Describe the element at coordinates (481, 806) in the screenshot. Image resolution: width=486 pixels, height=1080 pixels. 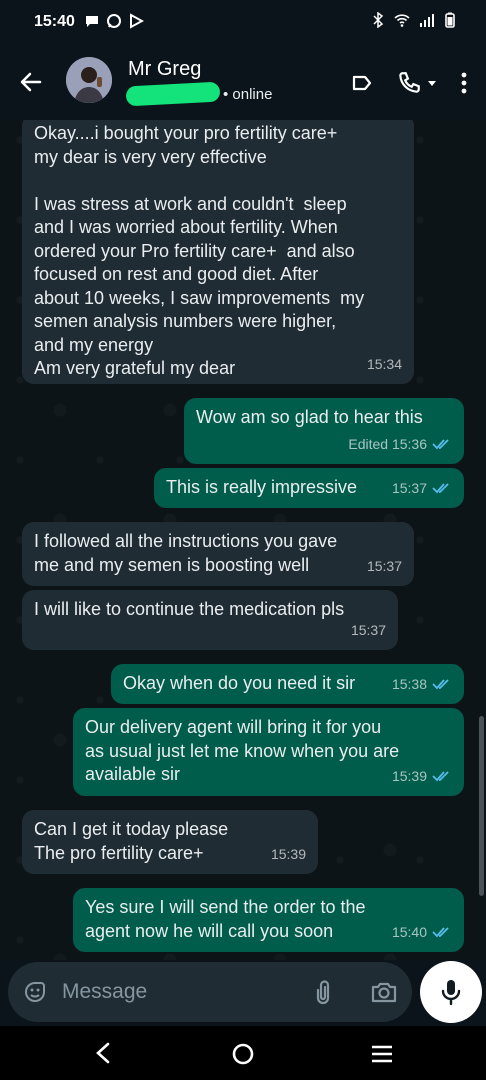
I see `scrollbar` at that location.